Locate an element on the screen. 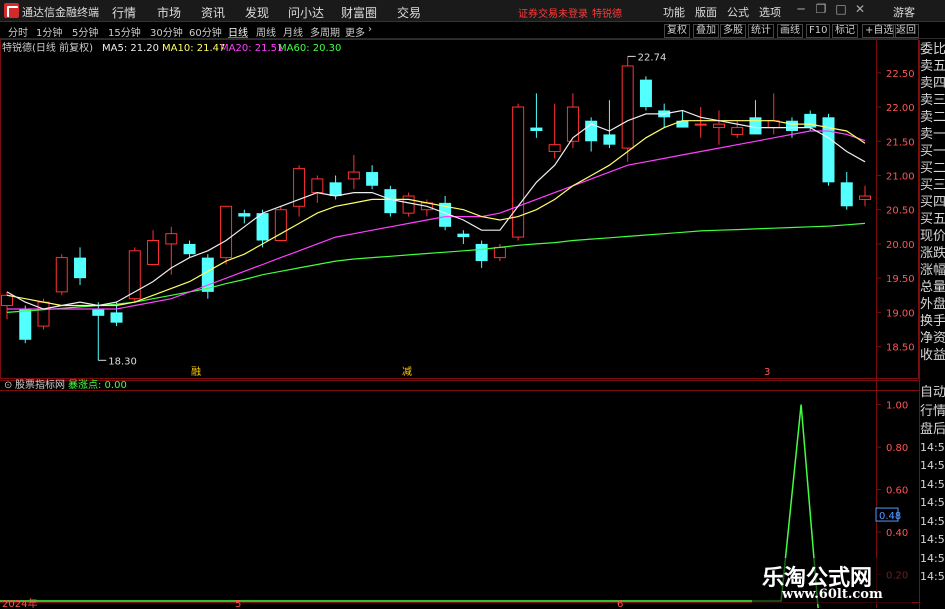 This screenshot has width=945, height=609. panel-label: 卖四 is located at coordinates (932, 84).